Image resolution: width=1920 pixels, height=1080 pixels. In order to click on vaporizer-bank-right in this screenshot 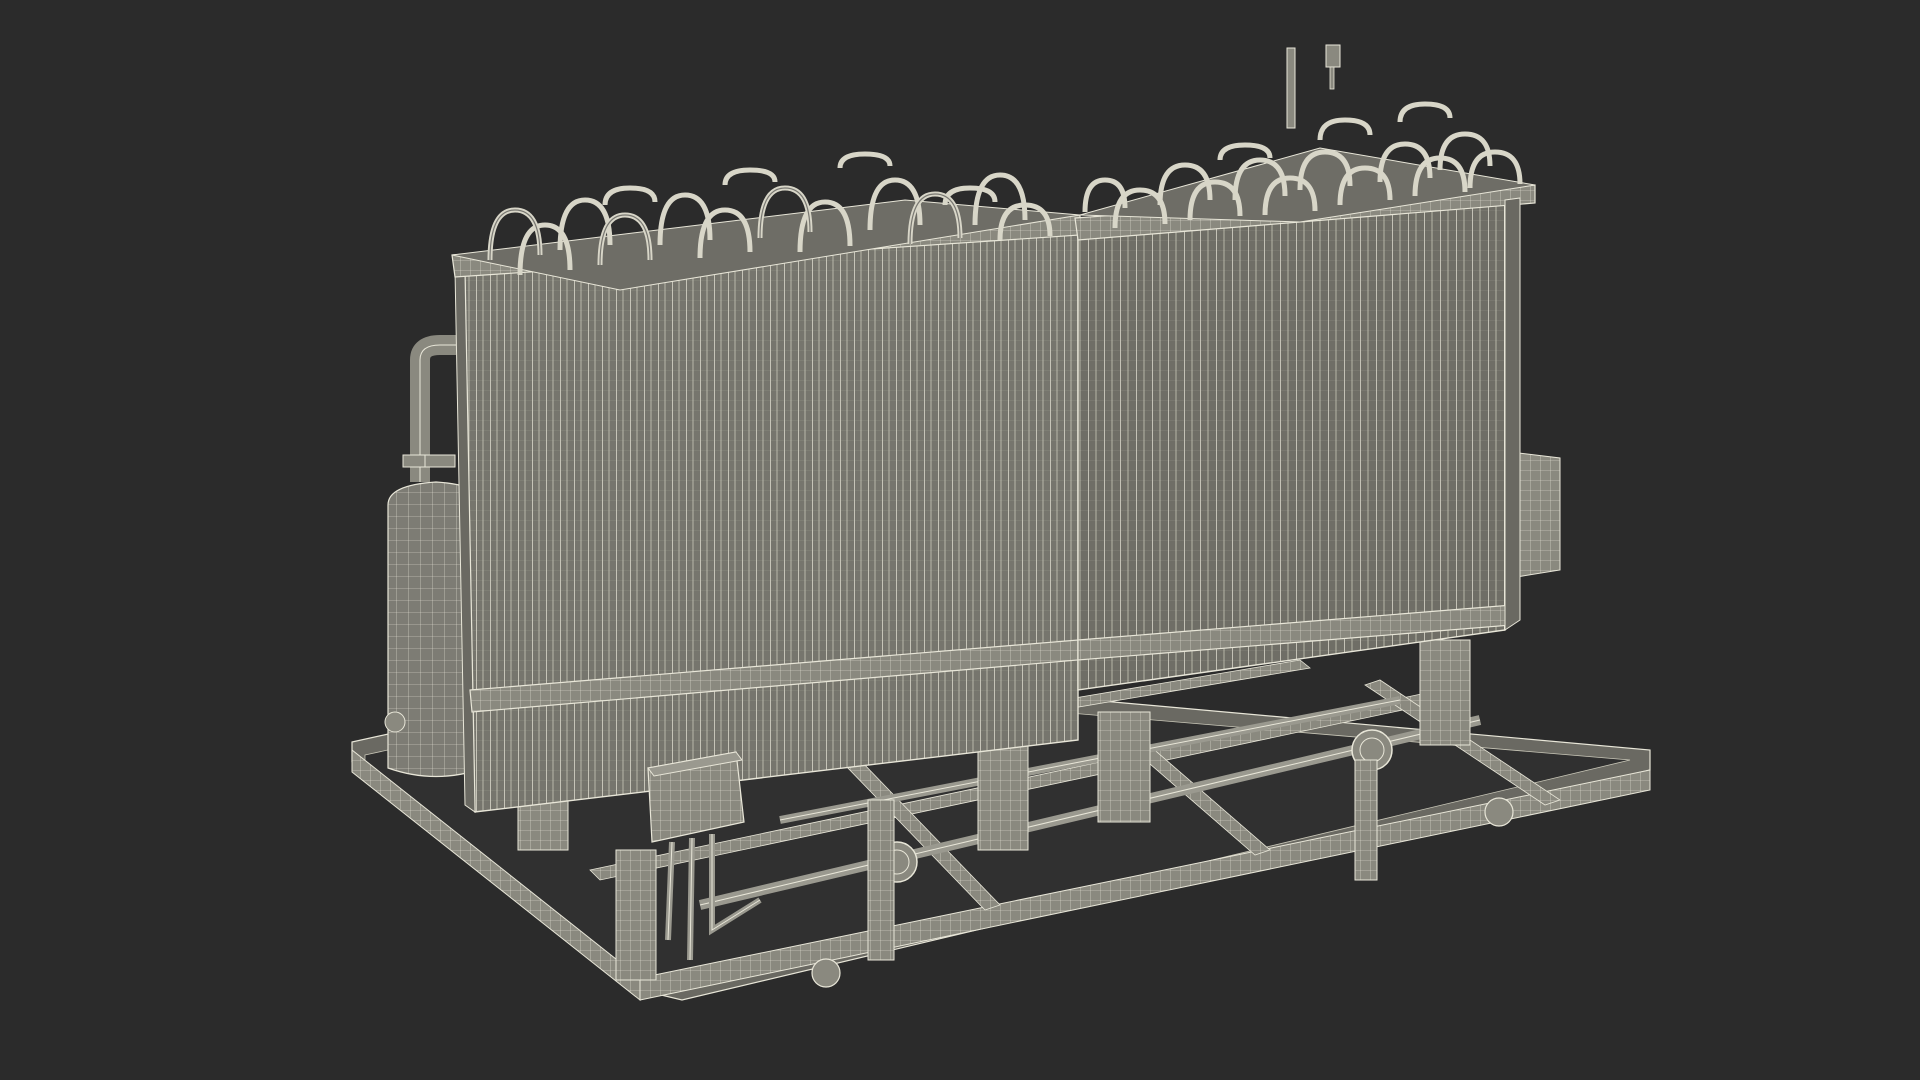, I will do `click(1305, 367)`.